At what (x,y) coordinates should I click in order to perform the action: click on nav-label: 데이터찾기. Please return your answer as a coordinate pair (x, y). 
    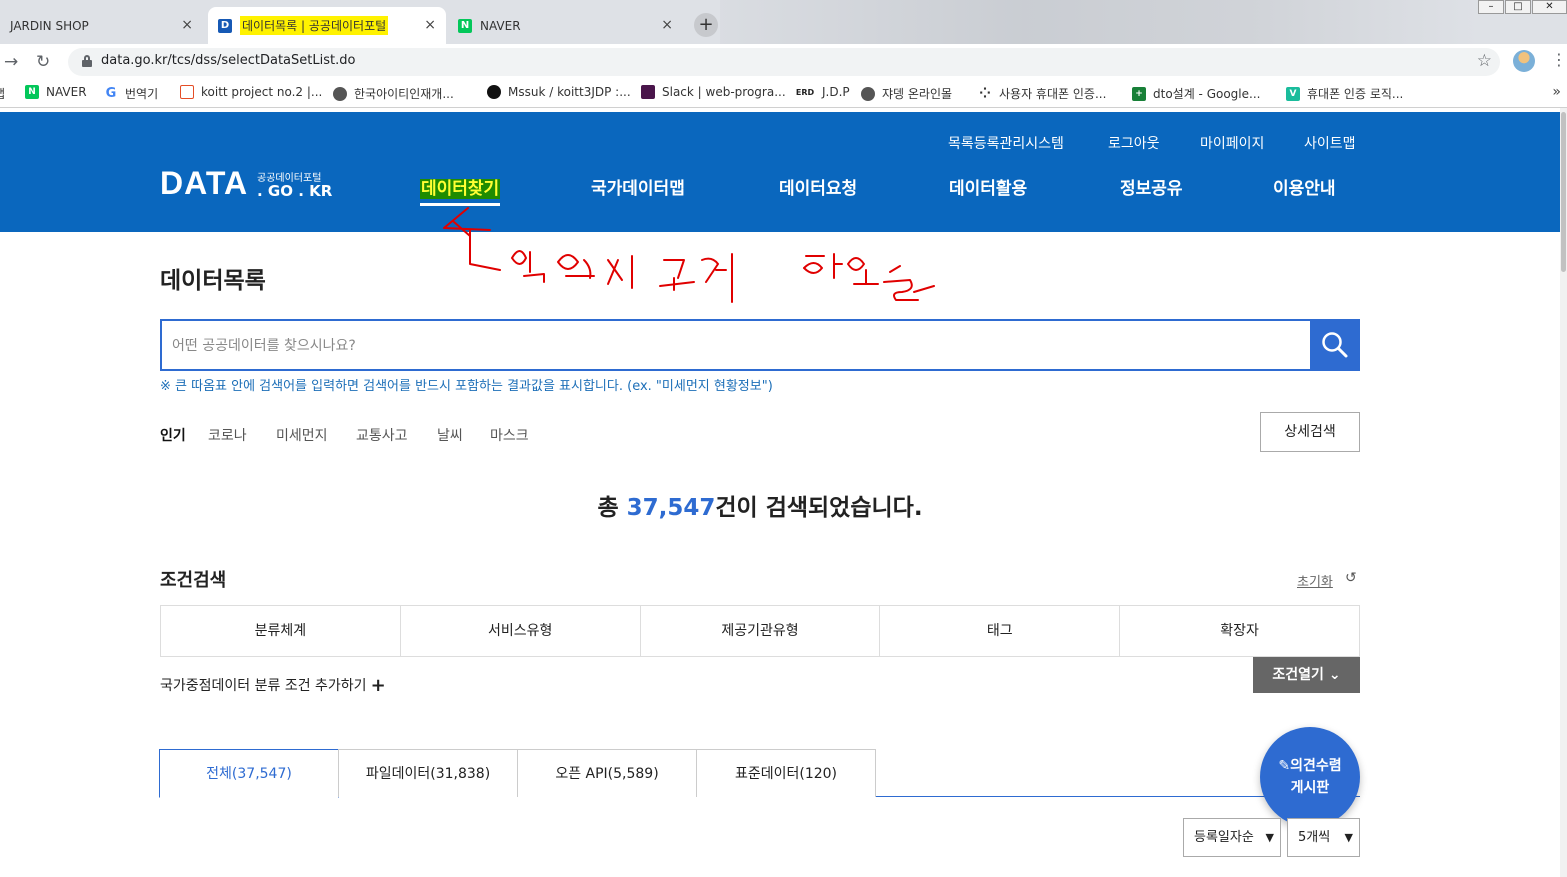
    Looking at the image, I should click on (460, 189).